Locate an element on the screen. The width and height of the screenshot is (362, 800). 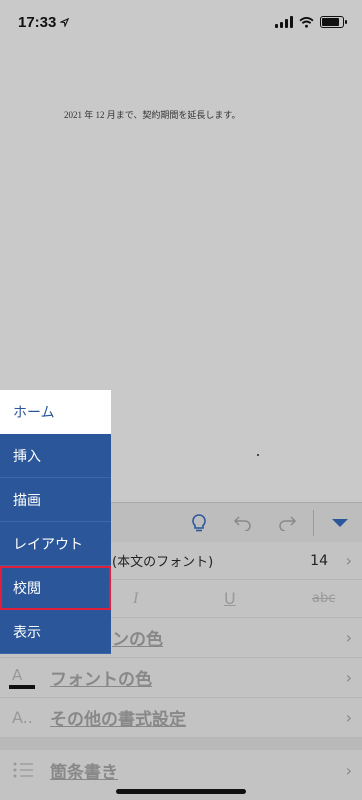
more-formatting-icon: A.. is located at coordinates (22, 717).